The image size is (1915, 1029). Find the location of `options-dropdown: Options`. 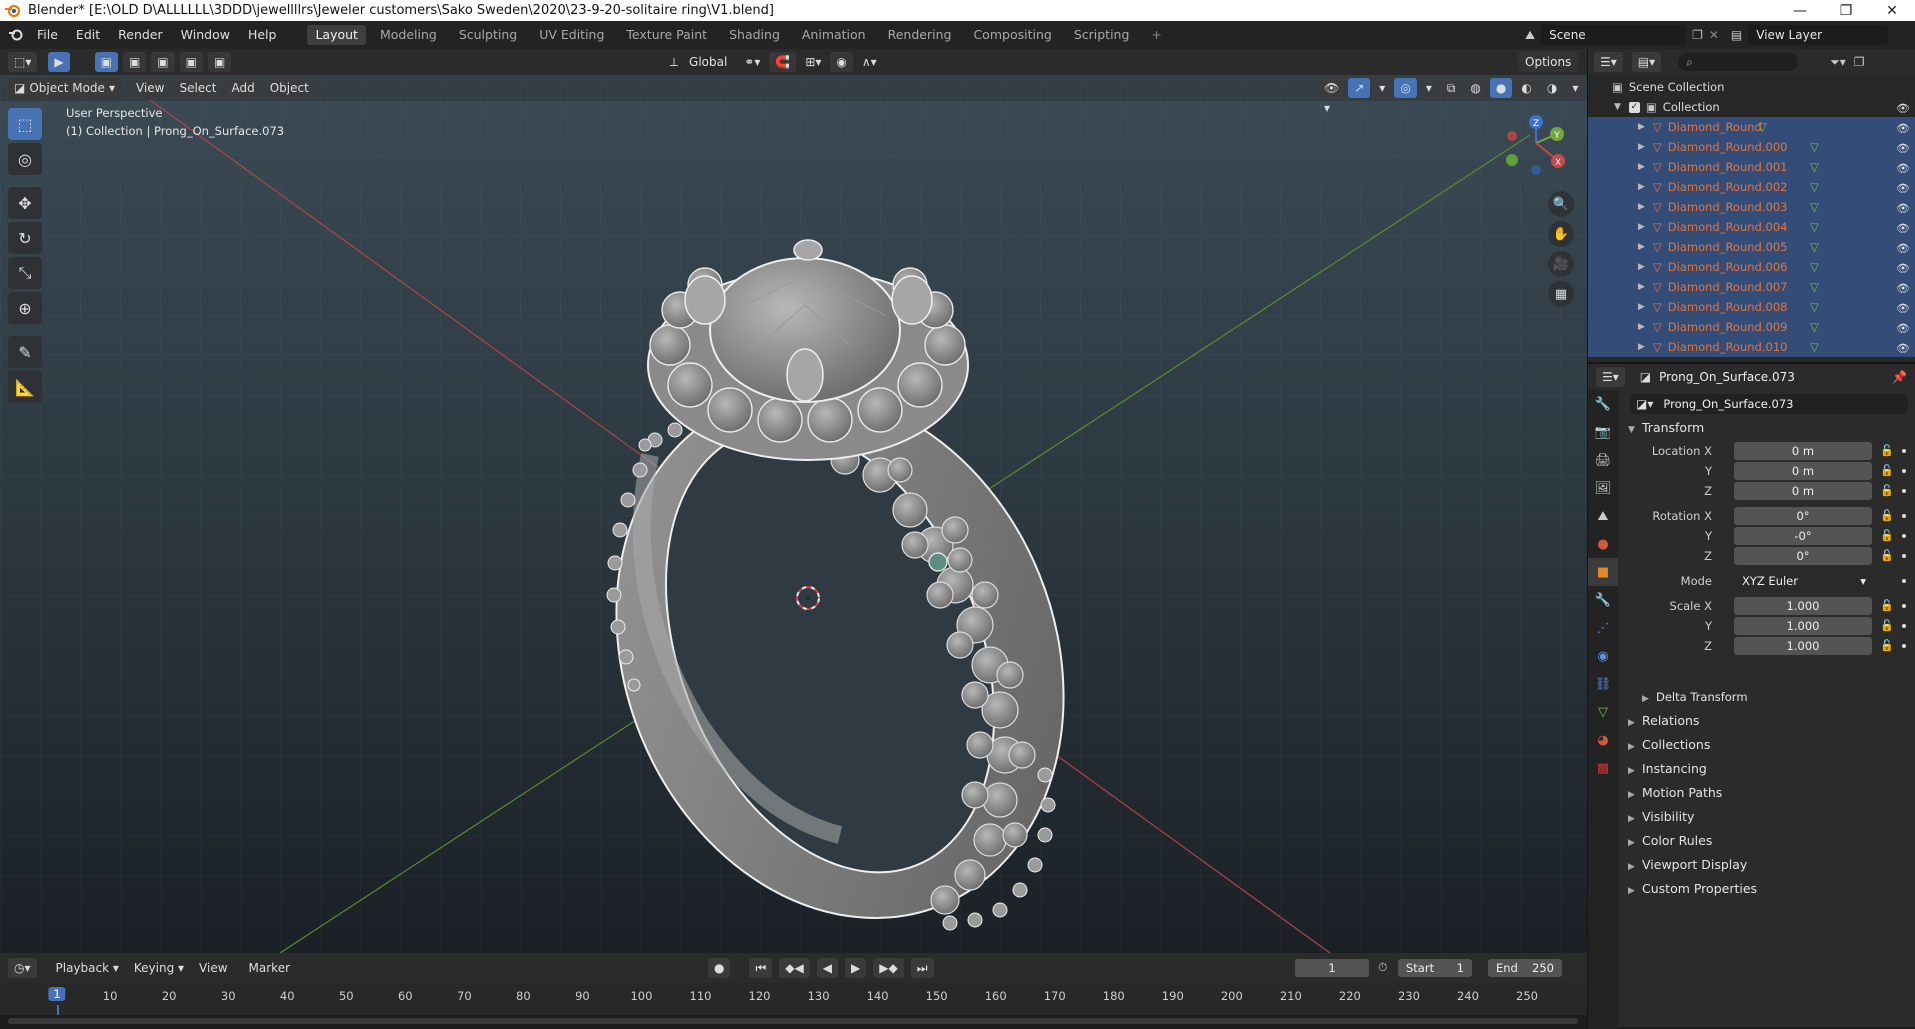

options-dropdown: Options is located at coordinates (1548, 62).